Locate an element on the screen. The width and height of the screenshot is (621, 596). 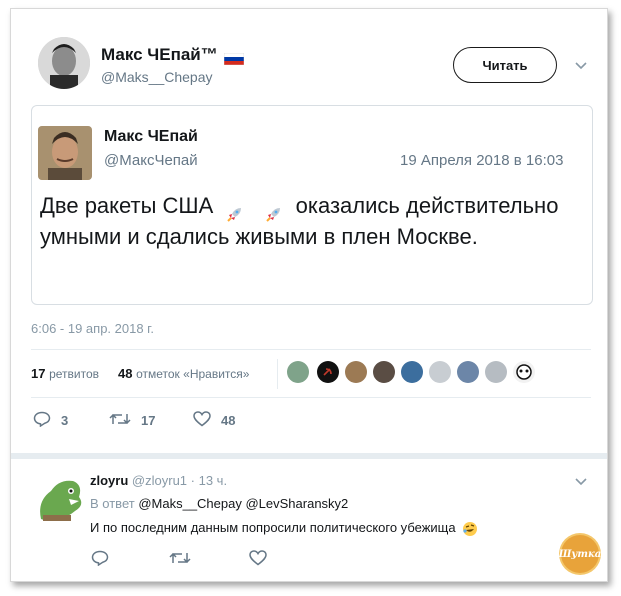
reply-header: zloyru @zloyru1 · 13 ч. is located at coordinates (158, 480).